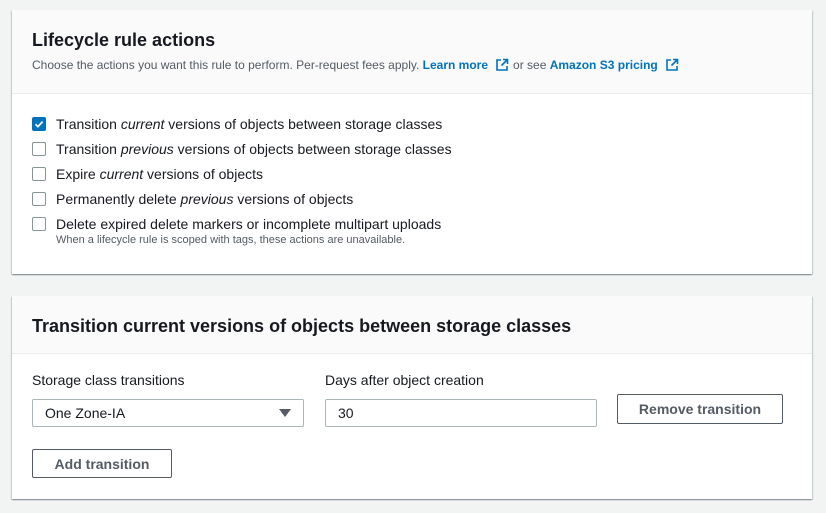 This screenshot has height=513, width=826. I want to click on checkbox-transition-previous, so click(39, 149).